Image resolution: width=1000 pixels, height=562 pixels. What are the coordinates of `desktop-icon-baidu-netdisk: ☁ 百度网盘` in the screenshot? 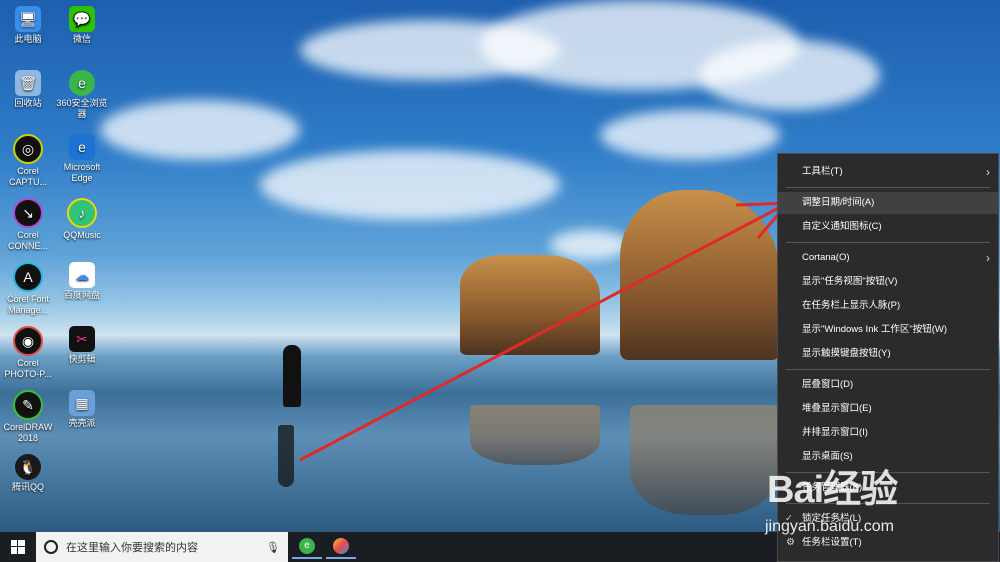 It's located at (82, 281).